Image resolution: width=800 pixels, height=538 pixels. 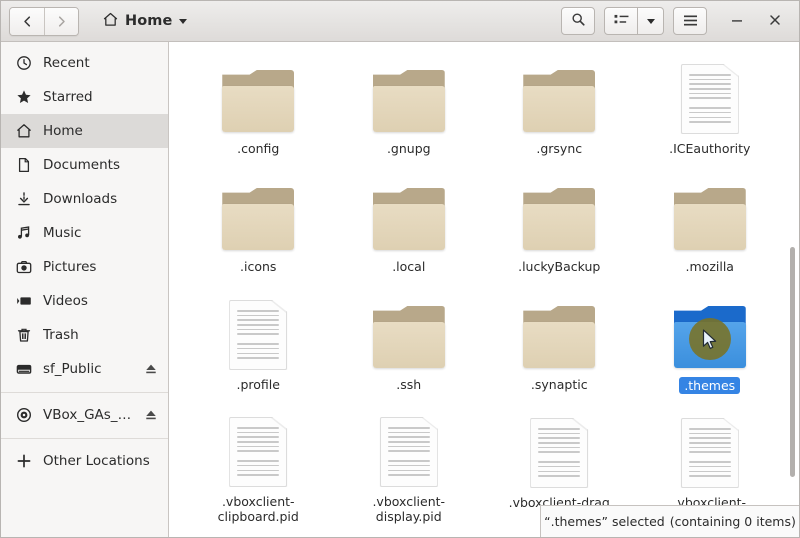 I want to click on hamburger-menu-icon, so click(x=690, y=21).